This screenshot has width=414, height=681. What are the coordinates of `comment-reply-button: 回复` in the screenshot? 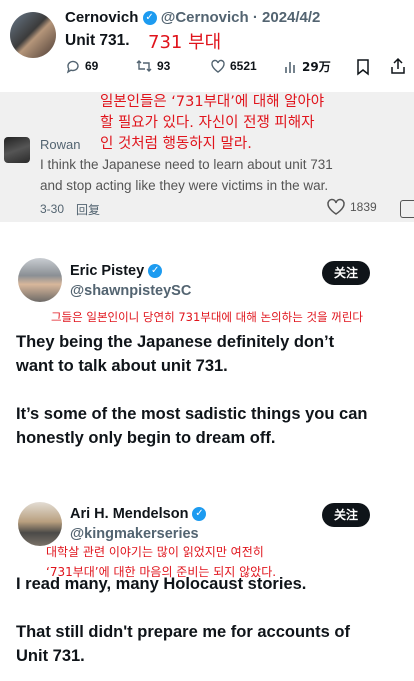 It's located at (88, 209).